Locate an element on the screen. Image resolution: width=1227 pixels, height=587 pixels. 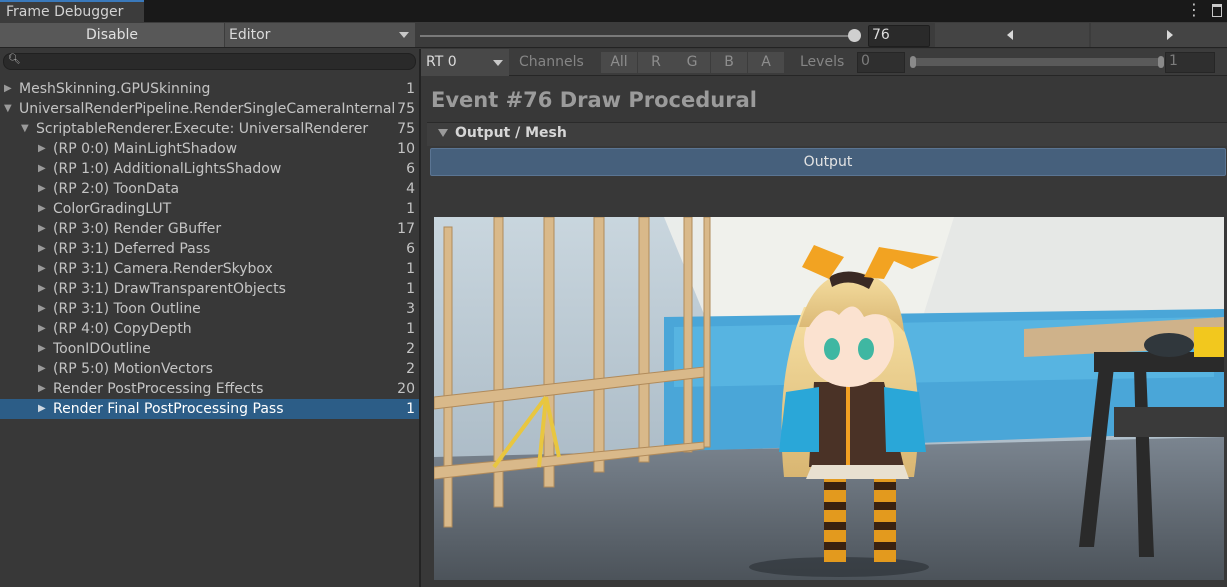
tree-row: ▶ ColorGradingLUT 1 is located at coordinates (209, 209).